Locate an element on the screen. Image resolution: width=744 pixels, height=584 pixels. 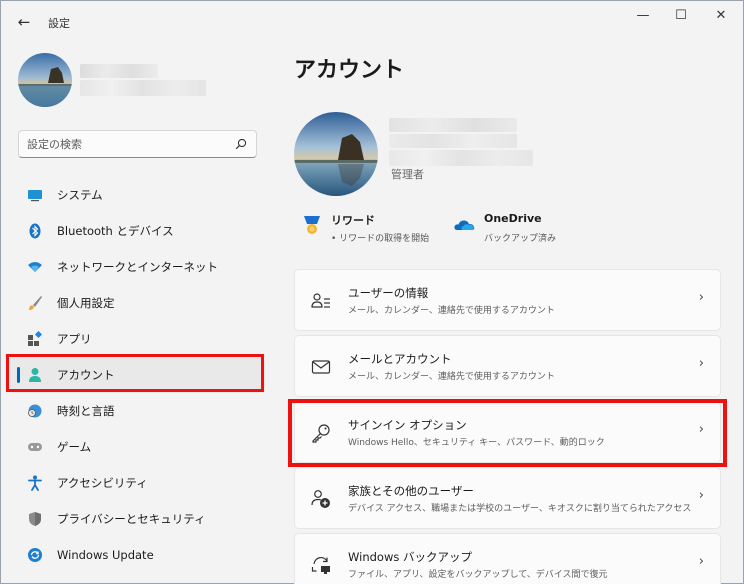
card-title: 家族とその他のユーザー is located at coordinates (411, 491).